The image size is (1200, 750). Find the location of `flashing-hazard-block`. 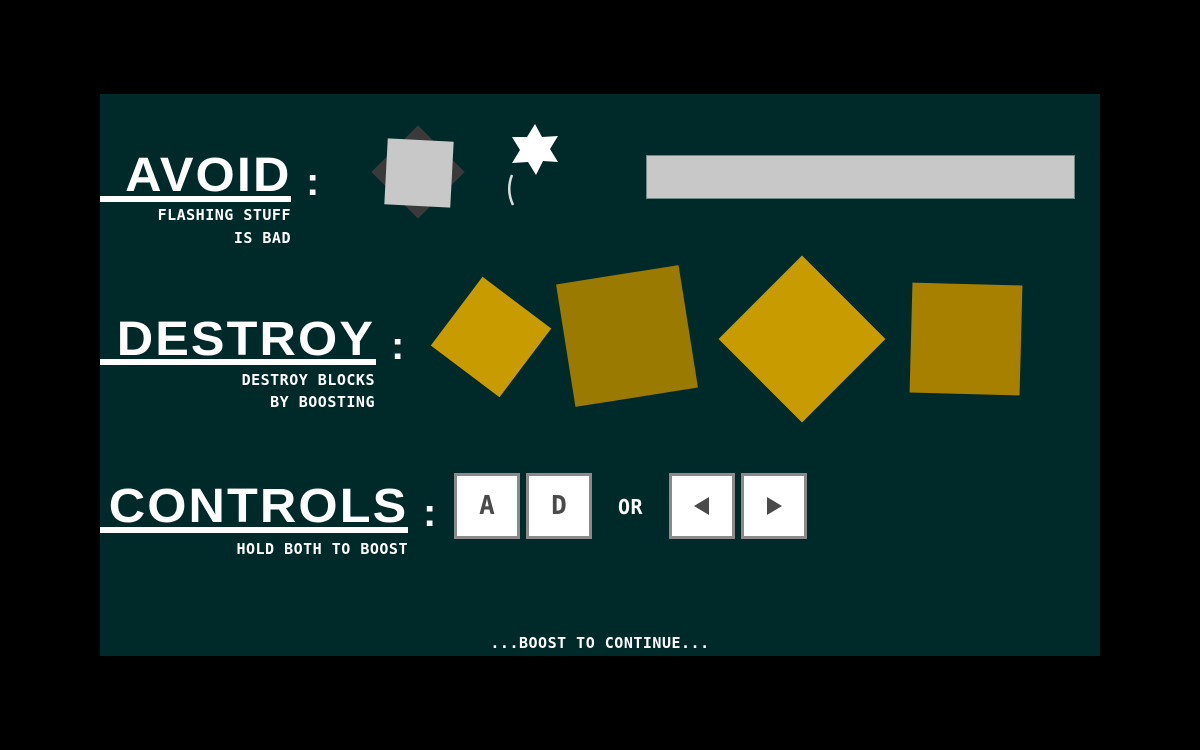

flashing-hazard-block is located at coordinates (419, 173).